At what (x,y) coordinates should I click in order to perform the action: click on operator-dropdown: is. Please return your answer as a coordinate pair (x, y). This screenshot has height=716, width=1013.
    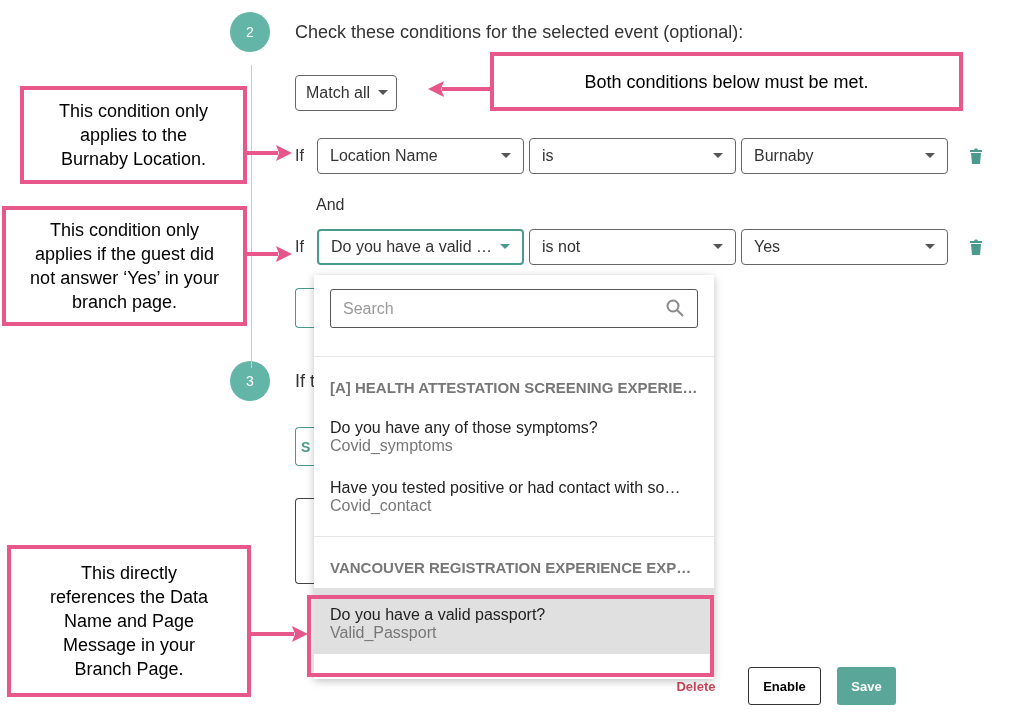
    Looking at the image, I should click on (632, 156).